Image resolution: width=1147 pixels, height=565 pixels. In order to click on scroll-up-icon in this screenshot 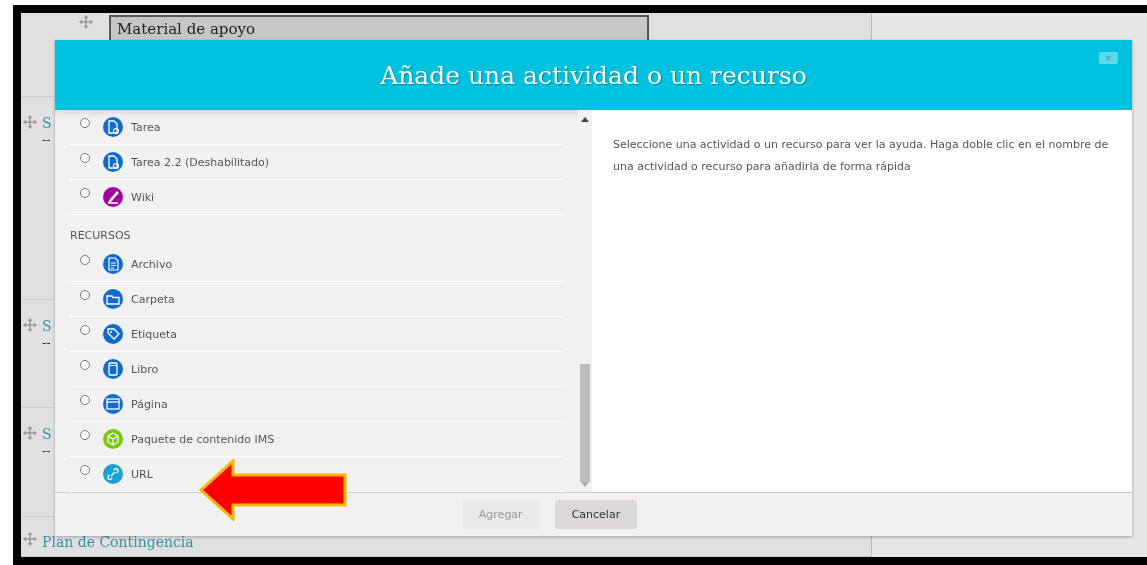, I will do `click(585, 119)`.